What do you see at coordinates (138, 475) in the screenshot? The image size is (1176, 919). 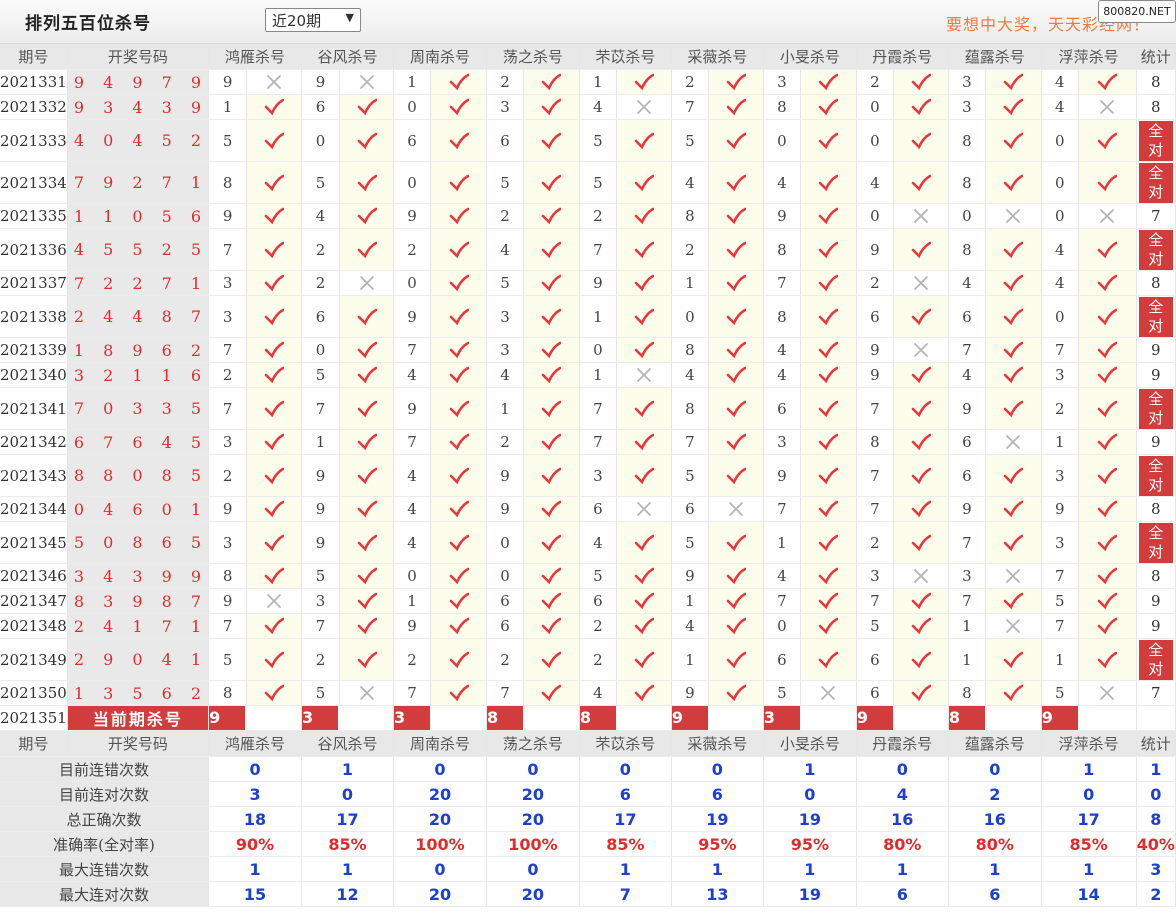 I see `draw-number: 8 8 0 8 5` at bounding box center [138, 475].